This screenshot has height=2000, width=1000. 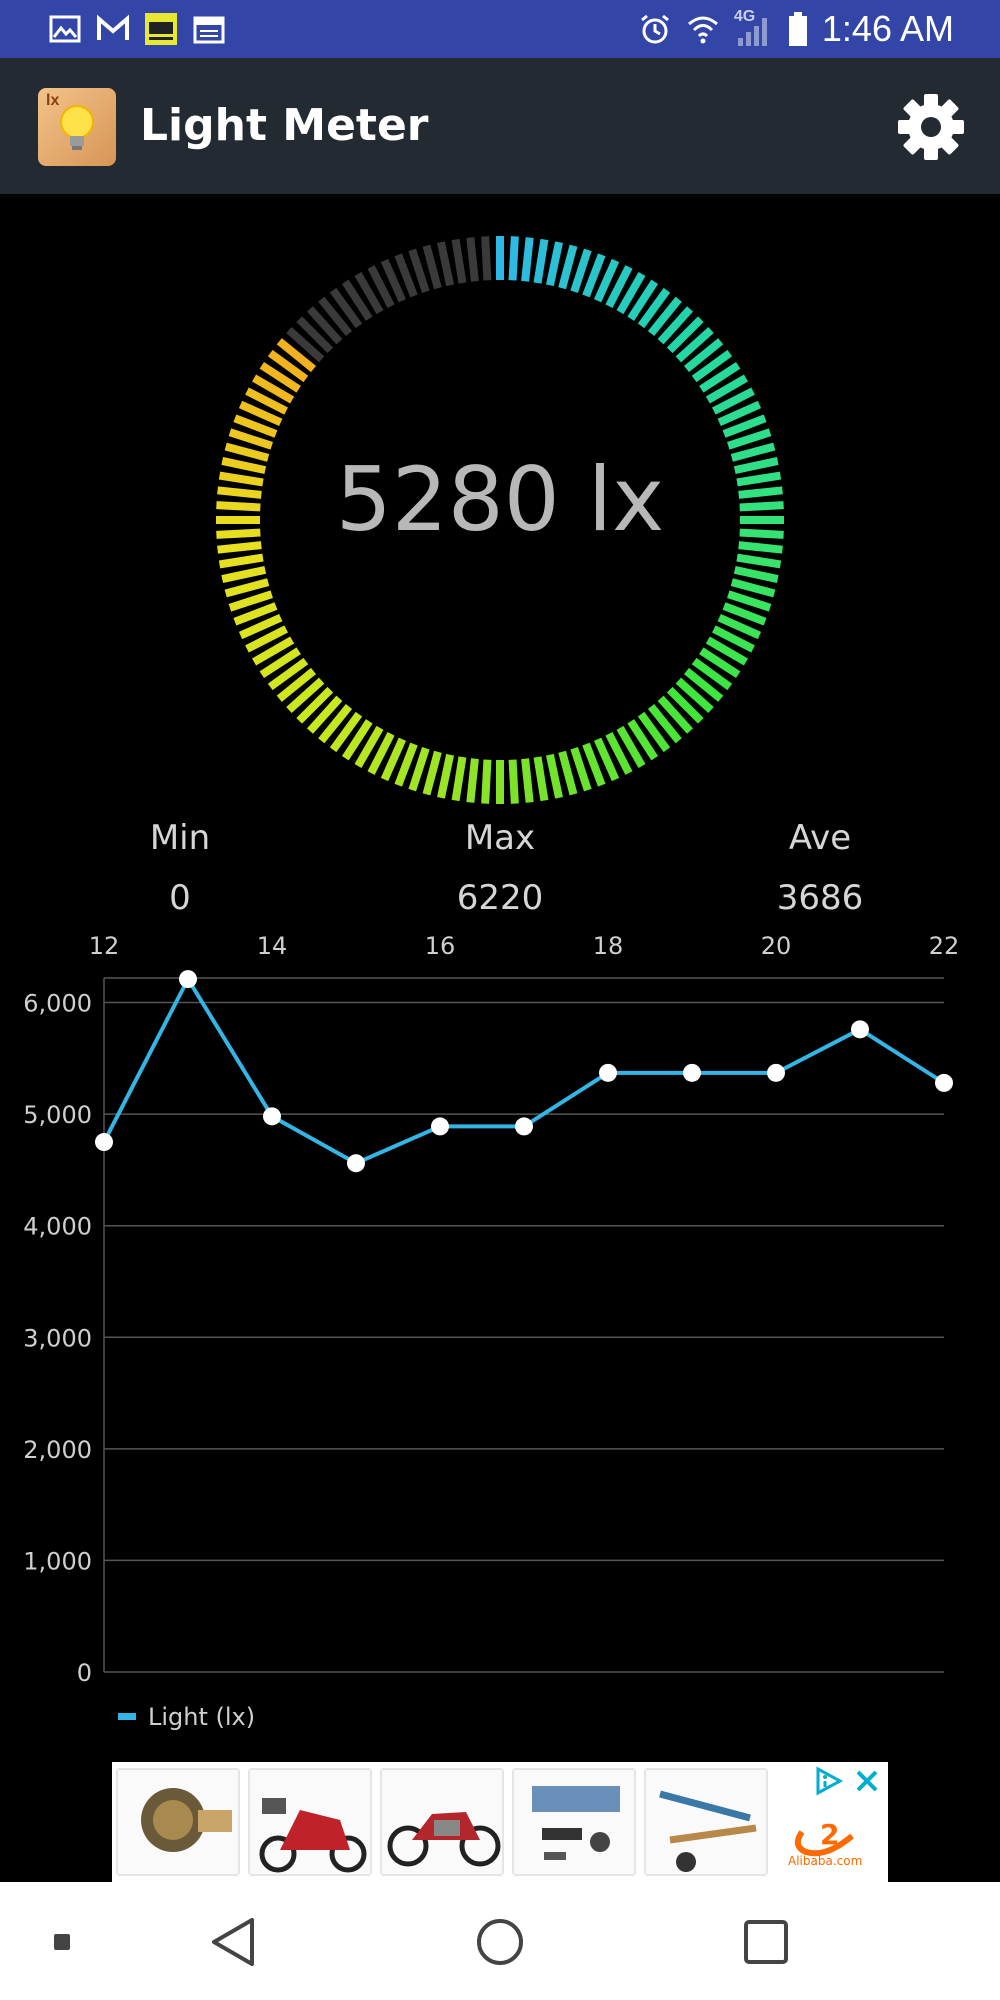 I want to click on navigation-bar, so click(x=500, y=1941).